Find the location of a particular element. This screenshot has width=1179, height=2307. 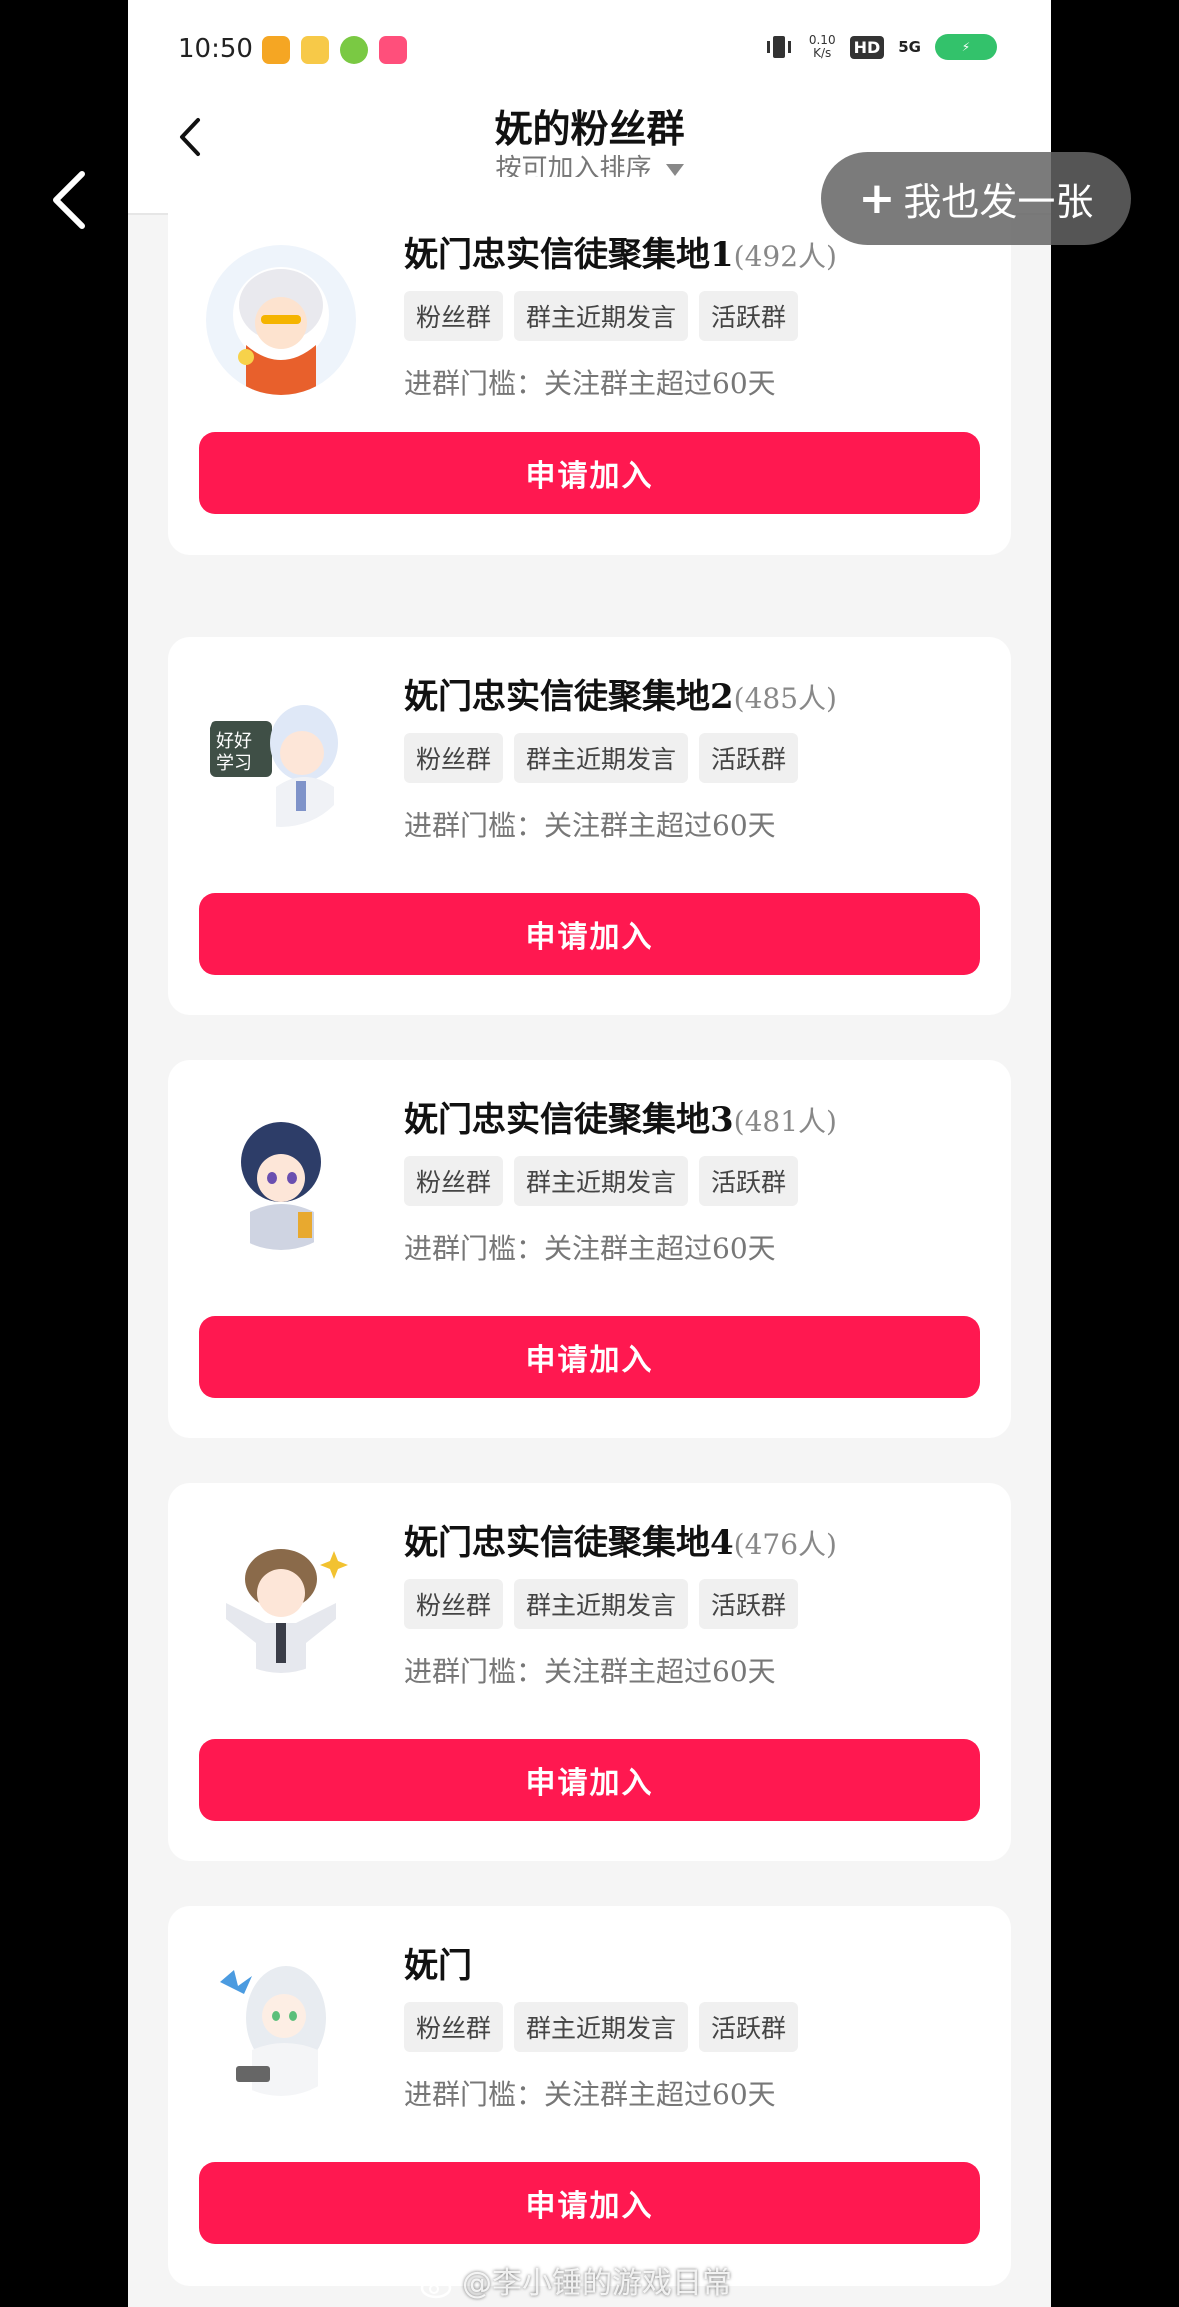

page-title: 妩的粉丝群 is located at coordinates (589, 128).